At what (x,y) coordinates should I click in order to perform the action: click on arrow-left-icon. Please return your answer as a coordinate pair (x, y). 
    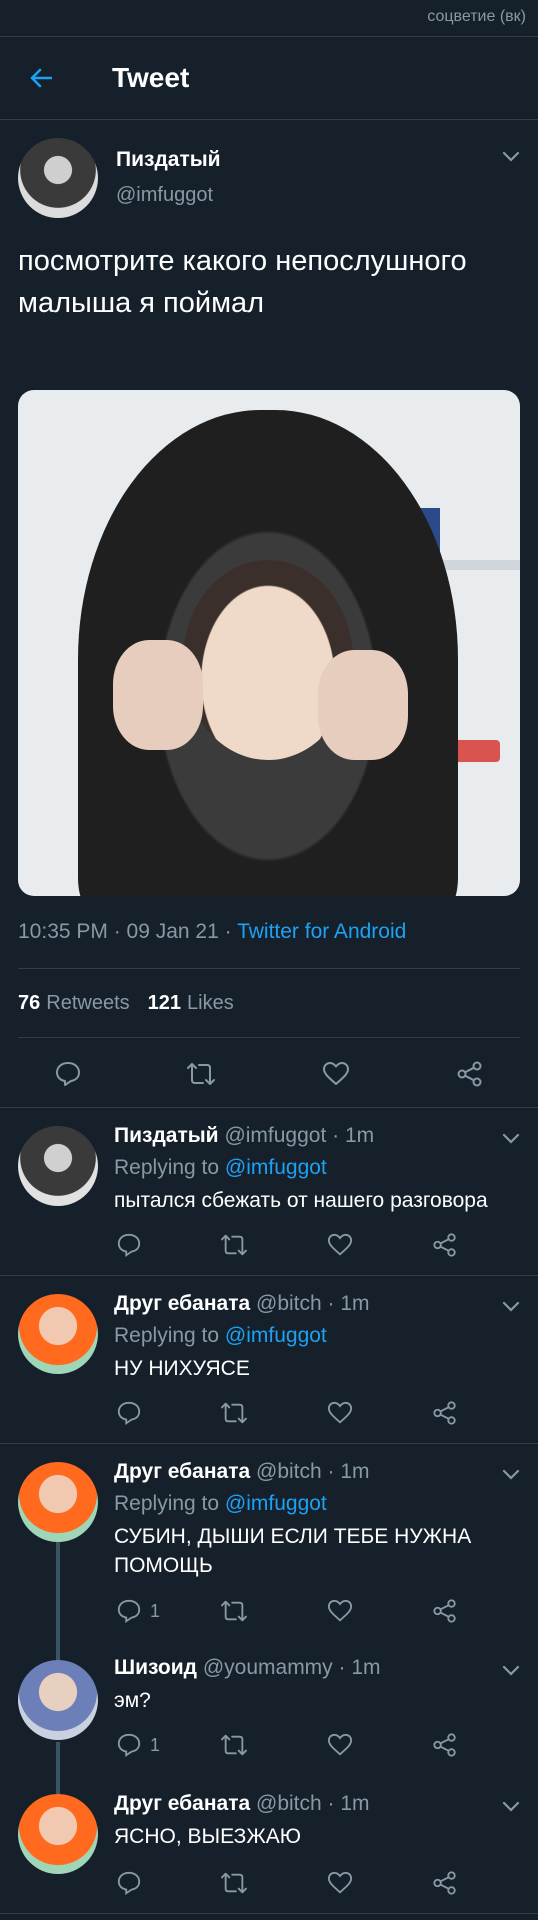
    Looking at the image, I should click on (41, 78).